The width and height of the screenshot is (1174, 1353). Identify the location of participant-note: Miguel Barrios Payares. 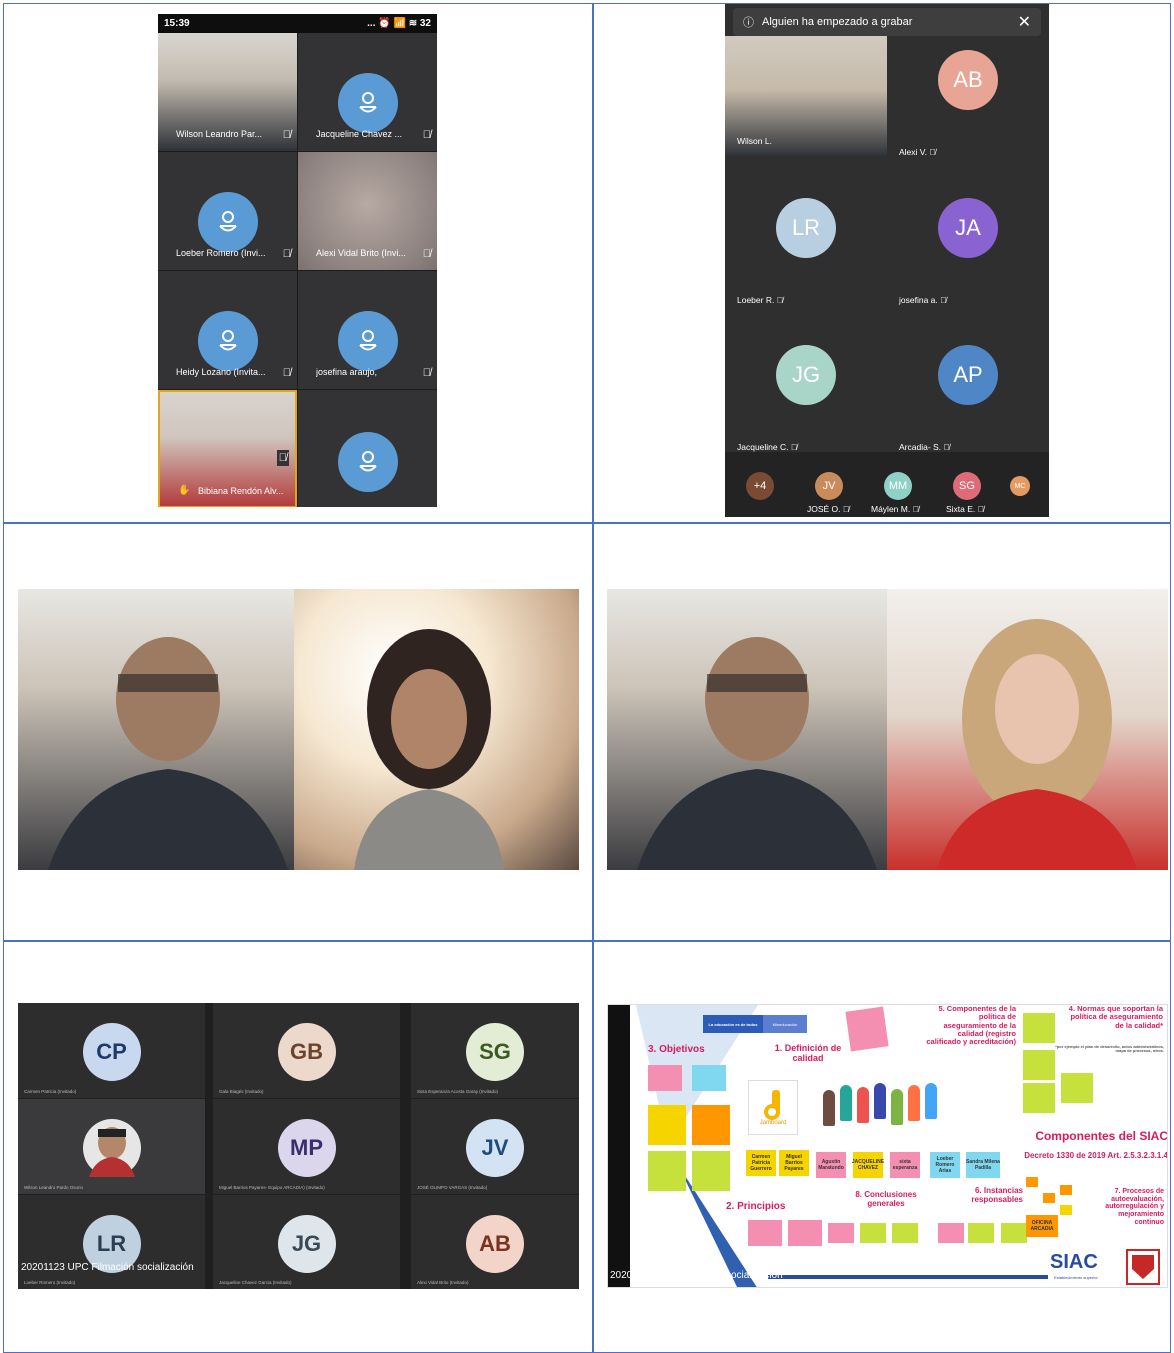
(794, 1163).